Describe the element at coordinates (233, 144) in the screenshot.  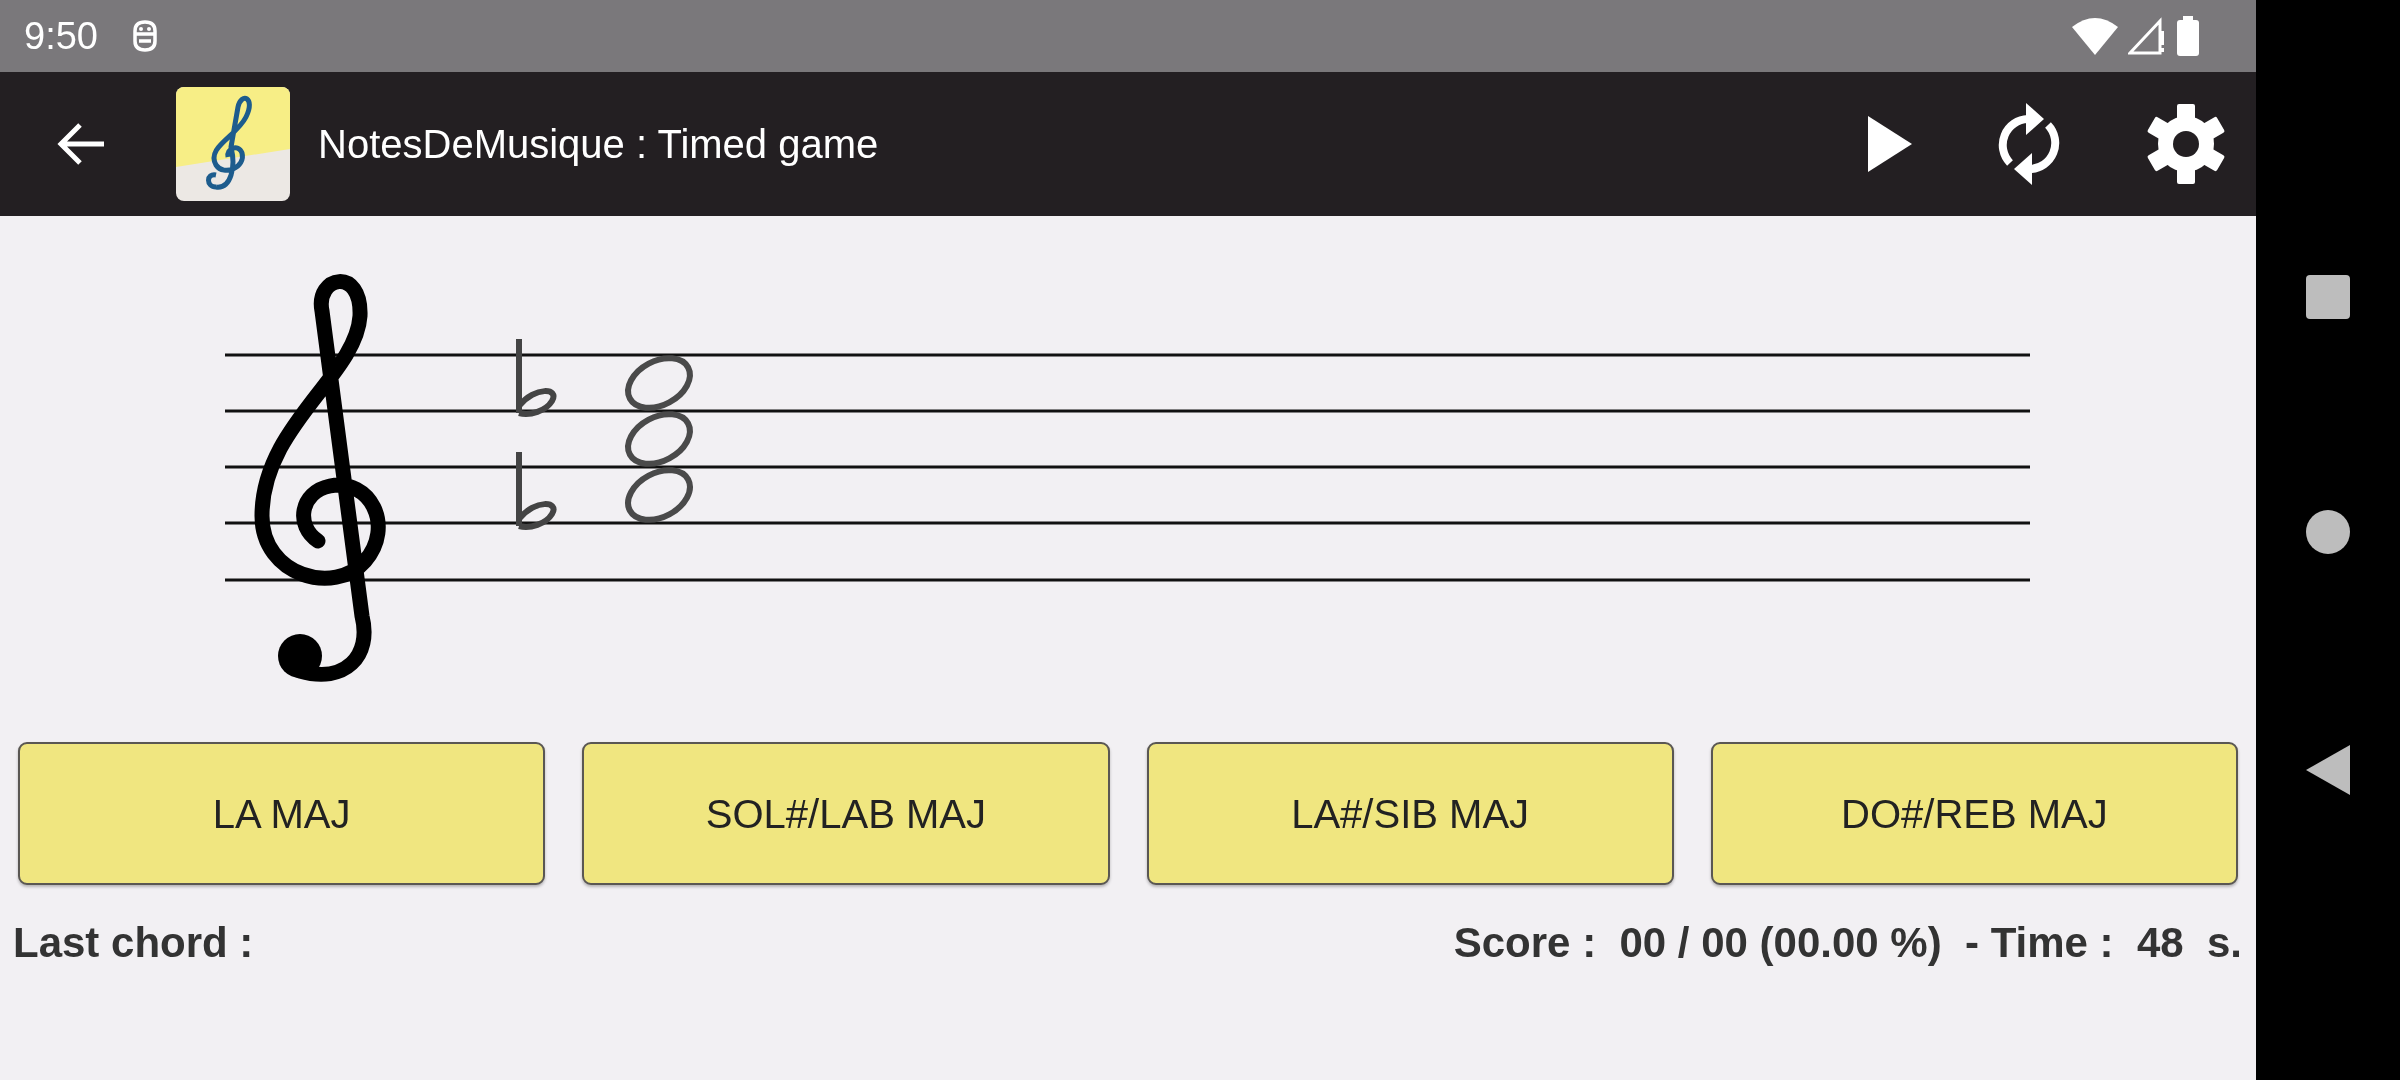
I see `app-logo-icon` at that location.